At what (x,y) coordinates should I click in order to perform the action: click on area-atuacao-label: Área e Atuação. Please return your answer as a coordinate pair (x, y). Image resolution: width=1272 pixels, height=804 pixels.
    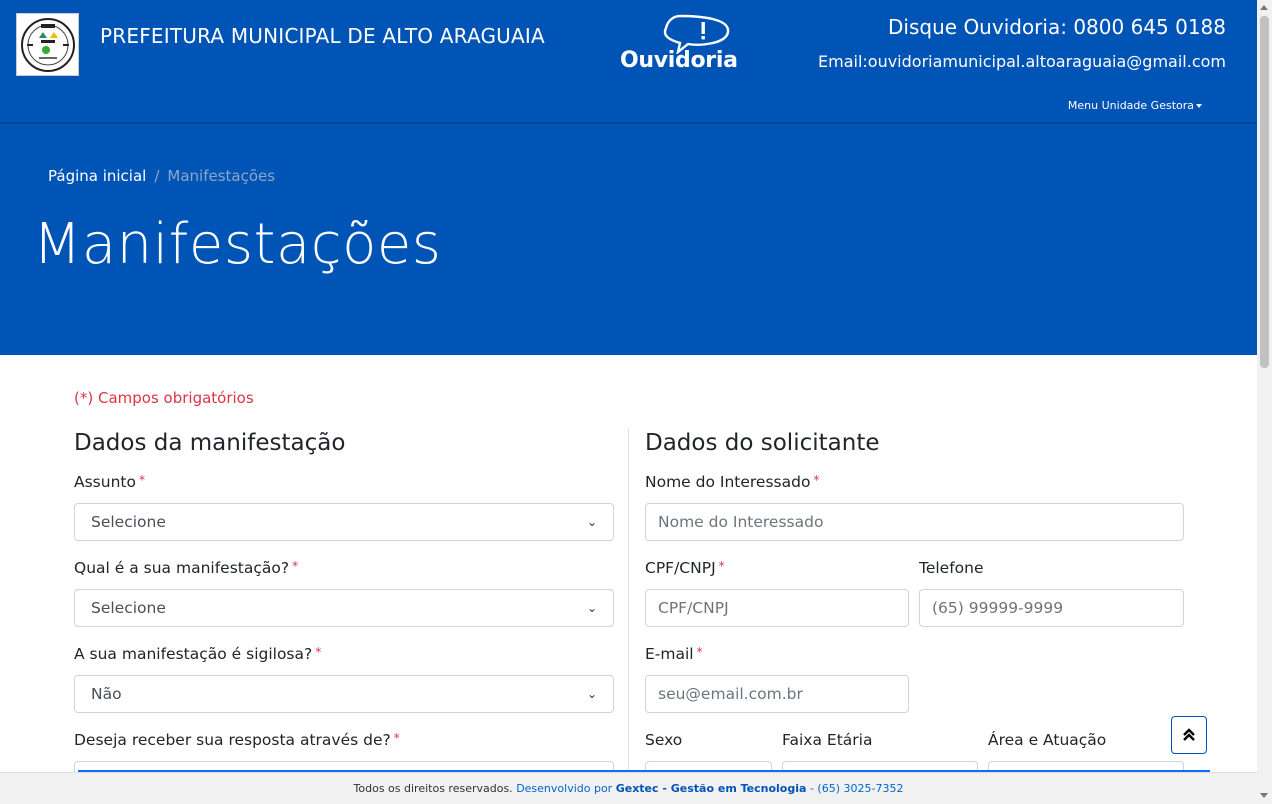
    Looking at the image, I should click on (1047, 740).